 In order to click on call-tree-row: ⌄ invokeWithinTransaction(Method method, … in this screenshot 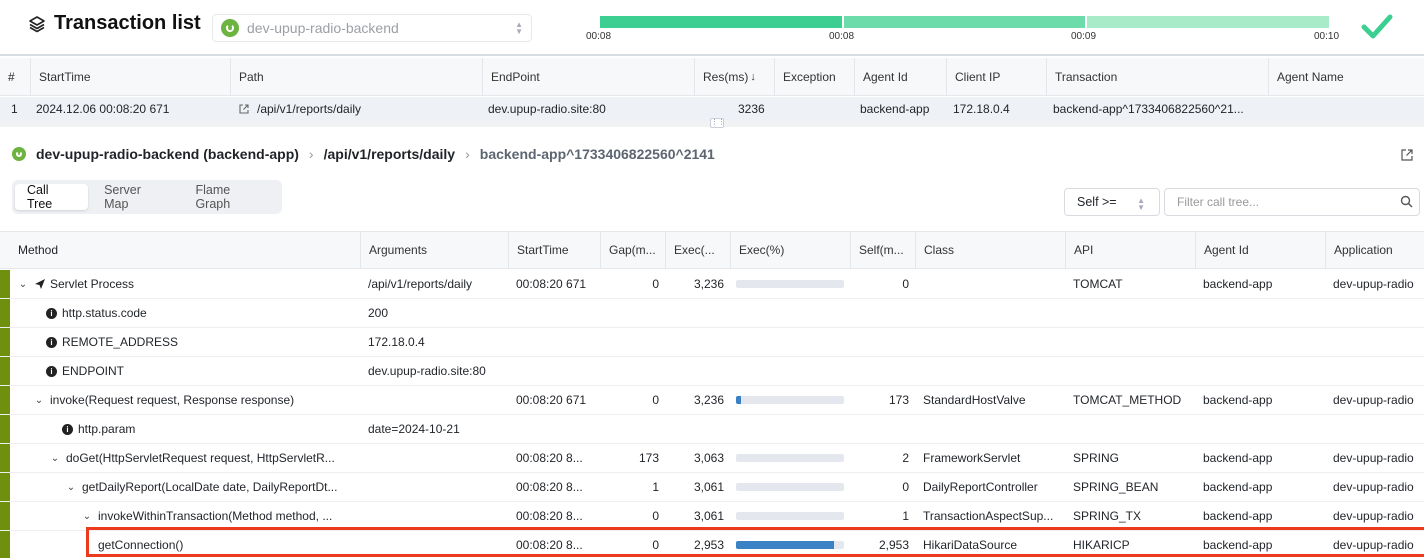, I will do `click(712, 516)`.